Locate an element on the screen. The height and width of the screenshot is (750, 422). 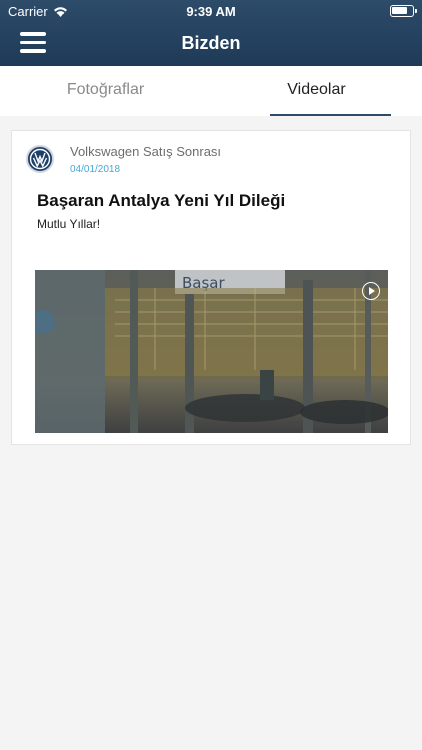
status-bar: Carrier 9:39 AM is located at coordinates (211, 11).